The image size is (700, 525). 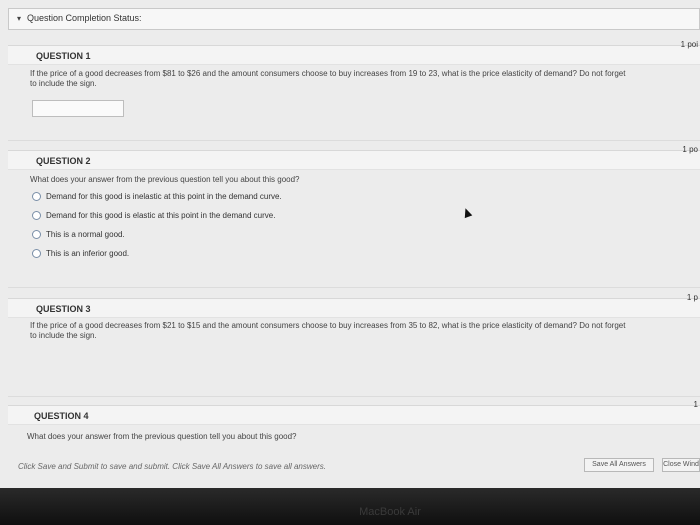 I want to click on option-label: This is an inferior good., so click(x=88, y=253).